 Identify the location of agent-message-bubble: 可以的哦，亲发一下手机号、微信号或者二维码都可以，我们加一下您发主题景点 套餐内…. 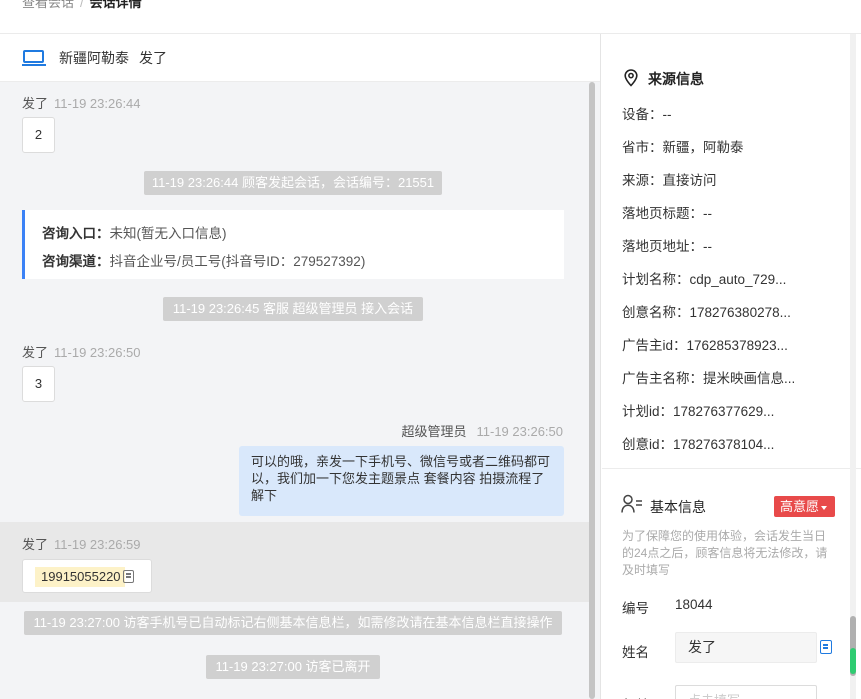
(401, 481).